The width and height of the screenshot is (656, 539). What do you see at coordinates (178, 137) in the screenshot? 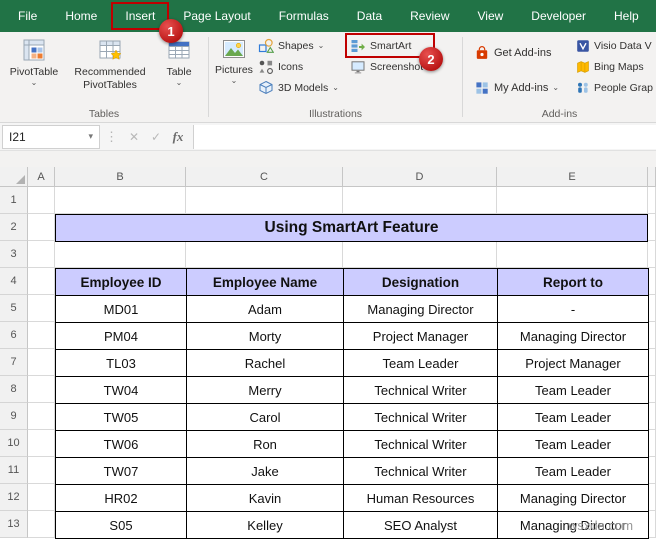
I see `insert-function-icon: fx` at bounding box center [178, 137].